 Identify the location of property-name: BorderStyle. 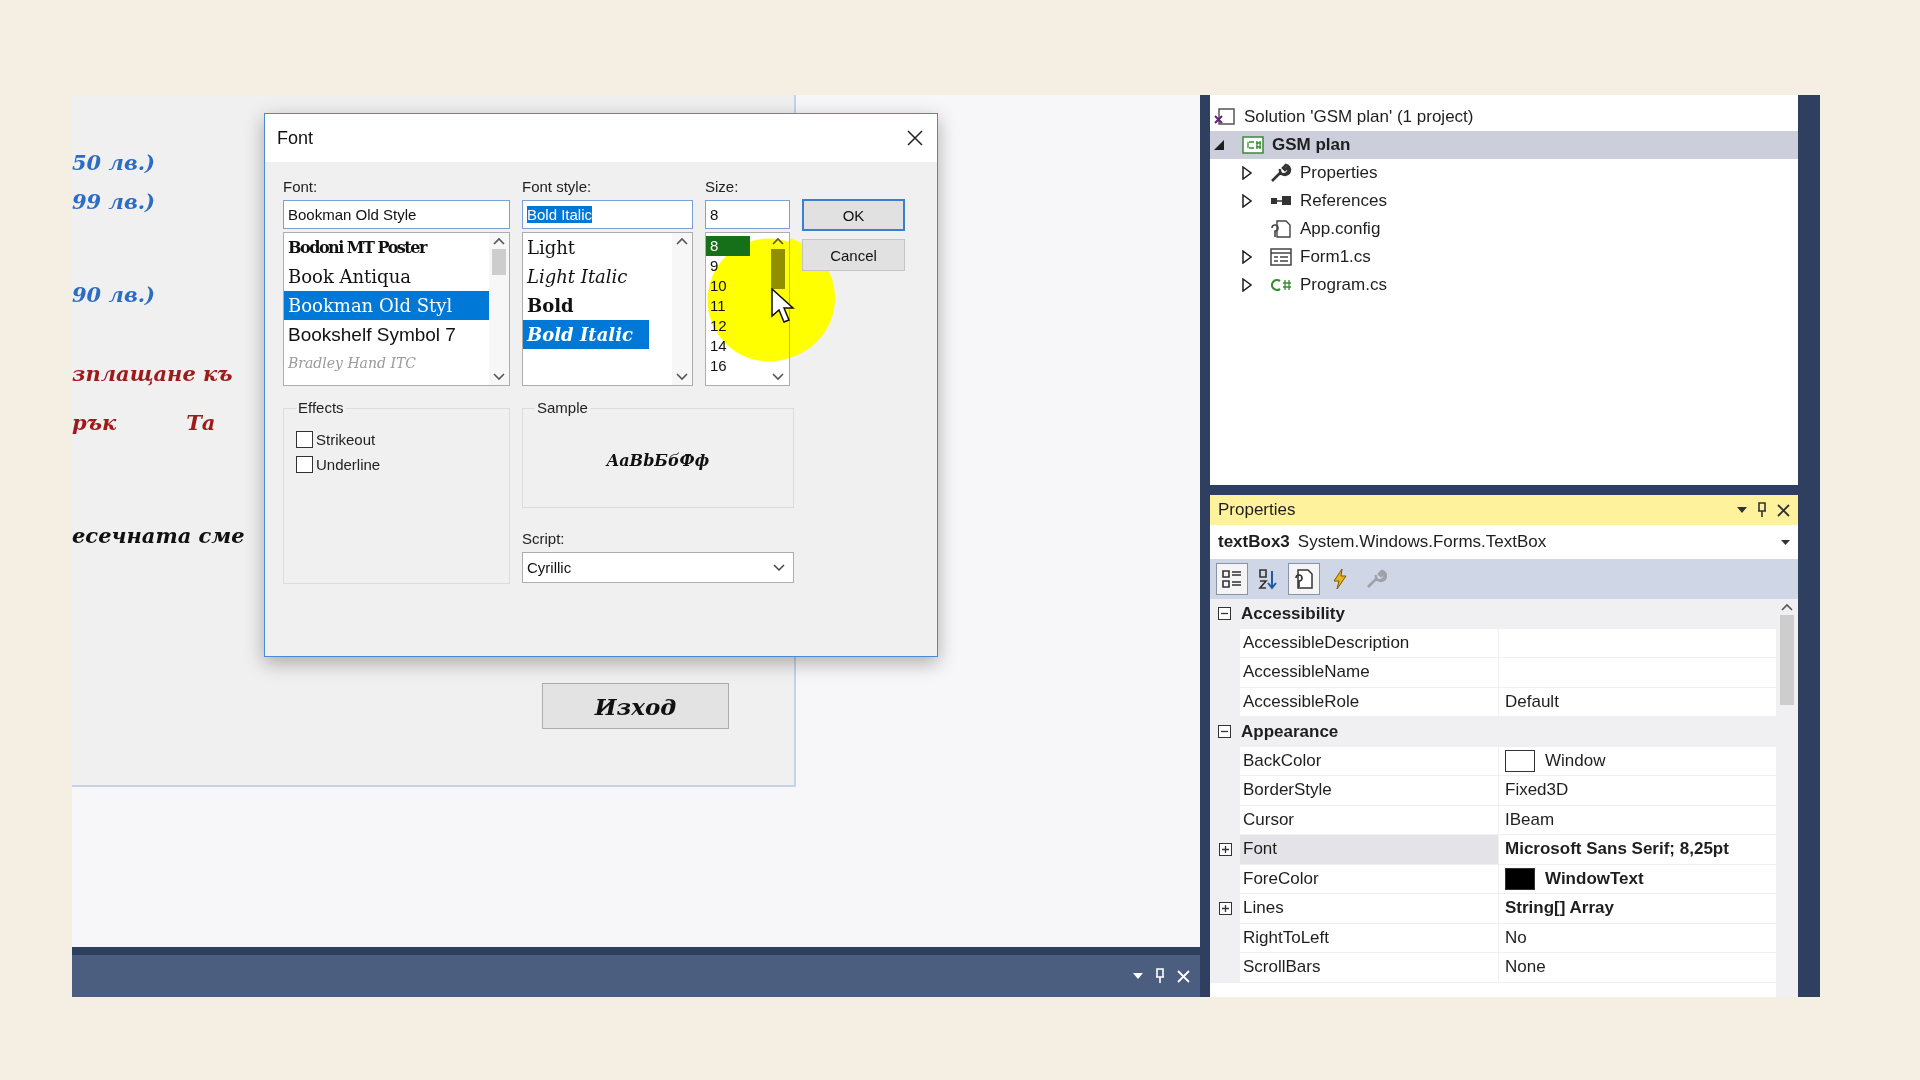
(1369, 791).